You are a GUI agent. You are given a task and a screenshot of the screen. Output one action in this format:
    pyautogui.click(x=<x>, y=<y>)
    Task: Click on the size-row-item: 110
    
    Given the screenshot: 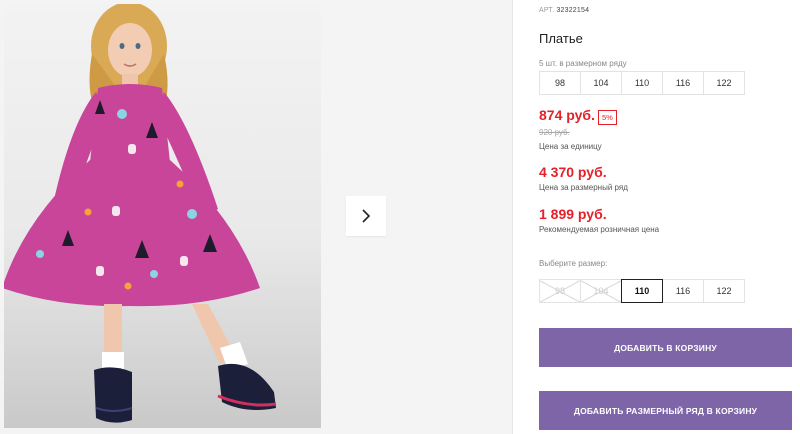 What is the action you would take?
    pyautogui.click(x=642, y=83)
    